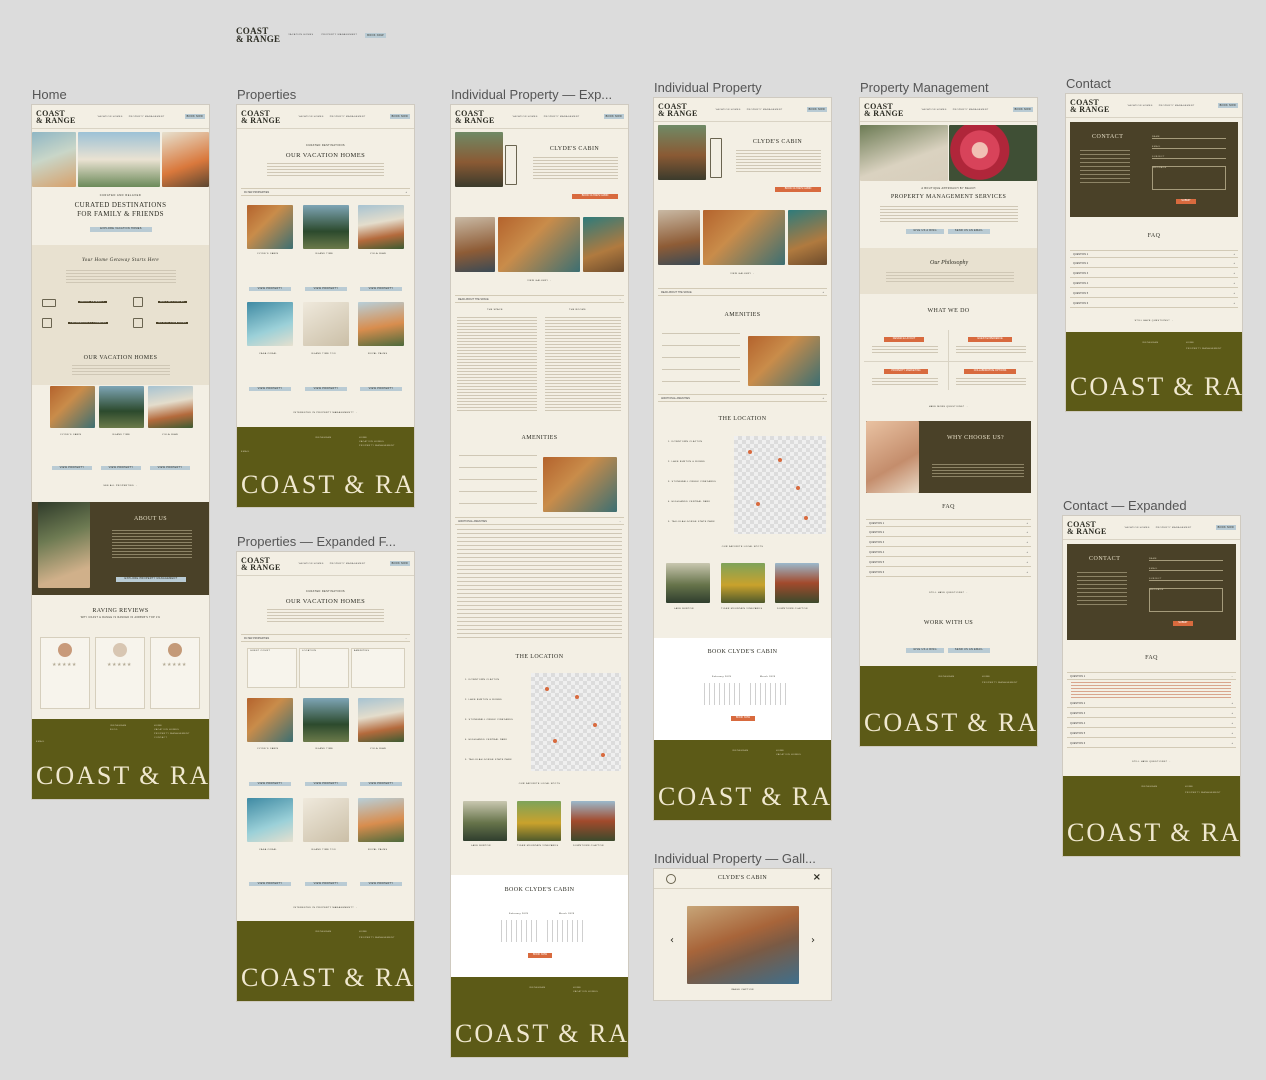 This screenshot has width=1266, height=1080. Describe the element at coordinates (948, 407) in the screenshot. I see `more-questions-link: HAVE MORE QUESTIONS? →` at that location.